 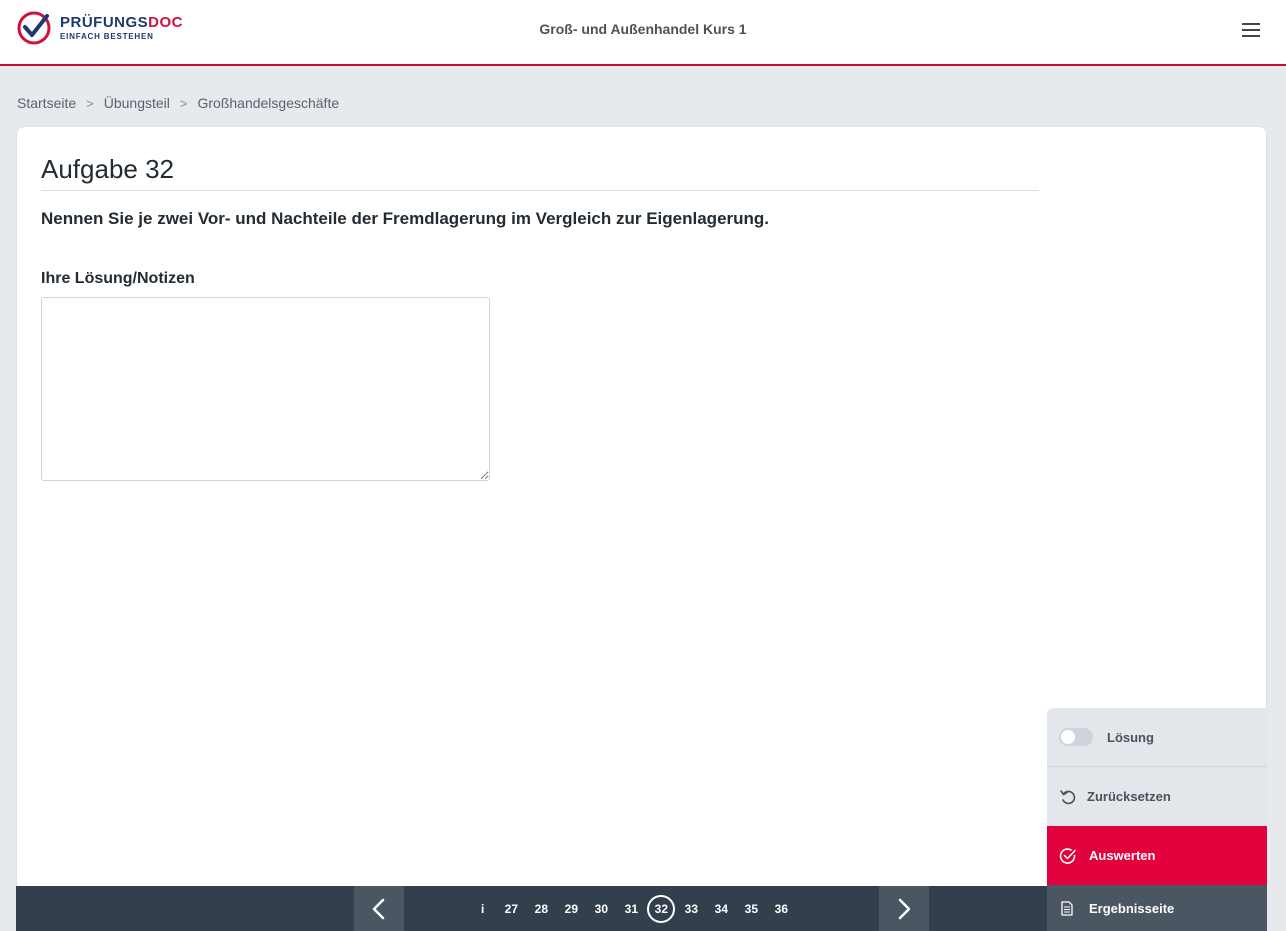 I want to click on reset-button: Zurücksetzen, so click(x=1157, y=796).